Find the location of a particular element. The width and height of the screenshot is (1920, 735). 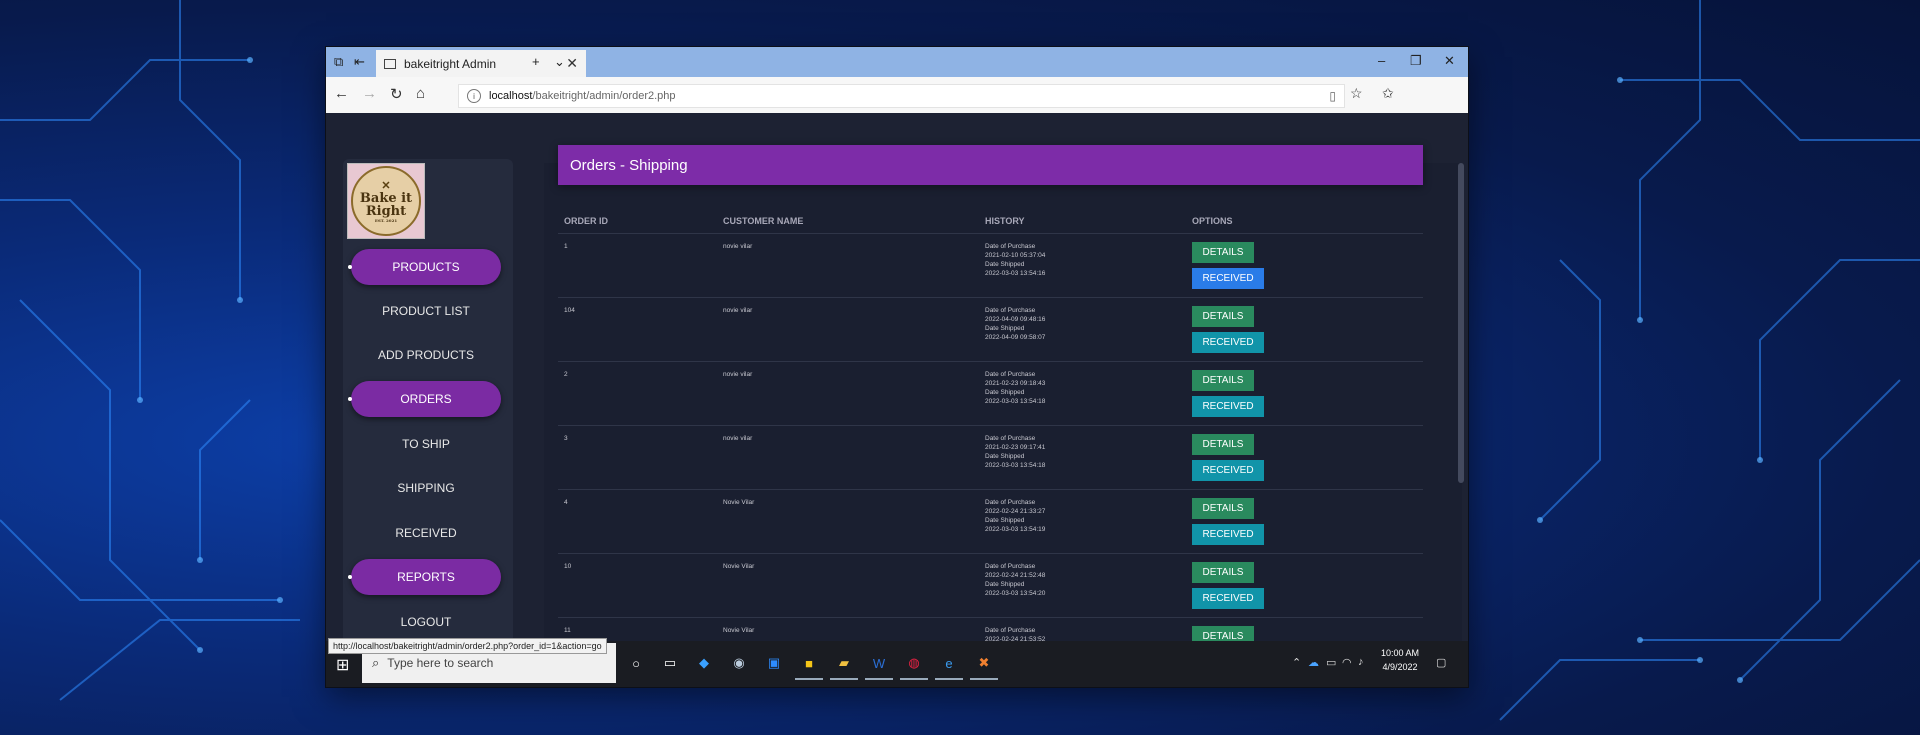

restore-icon: ❐ is located at coordinates (1416, 61).